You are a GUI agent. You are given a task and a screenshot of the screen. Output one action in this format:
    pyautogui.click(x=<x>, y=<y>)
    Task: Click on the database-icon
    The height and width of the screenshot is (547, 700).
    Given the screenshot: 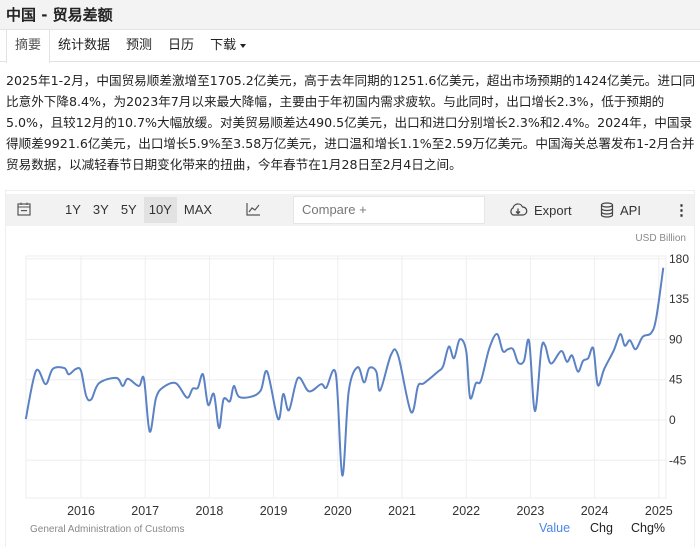 What is the action you would take?
    pyautogui.click(x=607, y=210)
    